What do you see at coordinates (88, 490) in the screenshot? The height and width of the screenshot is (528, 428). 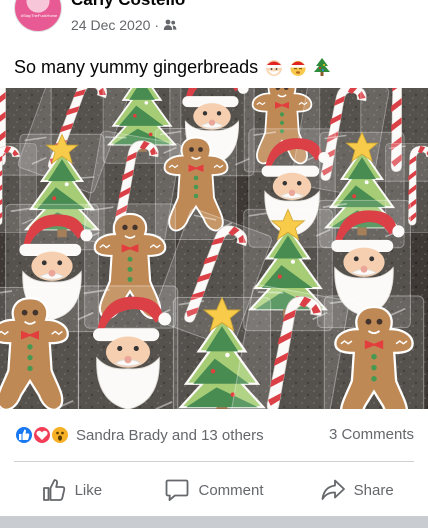 I see `like-label: Like` at bounding box center [88, 490].